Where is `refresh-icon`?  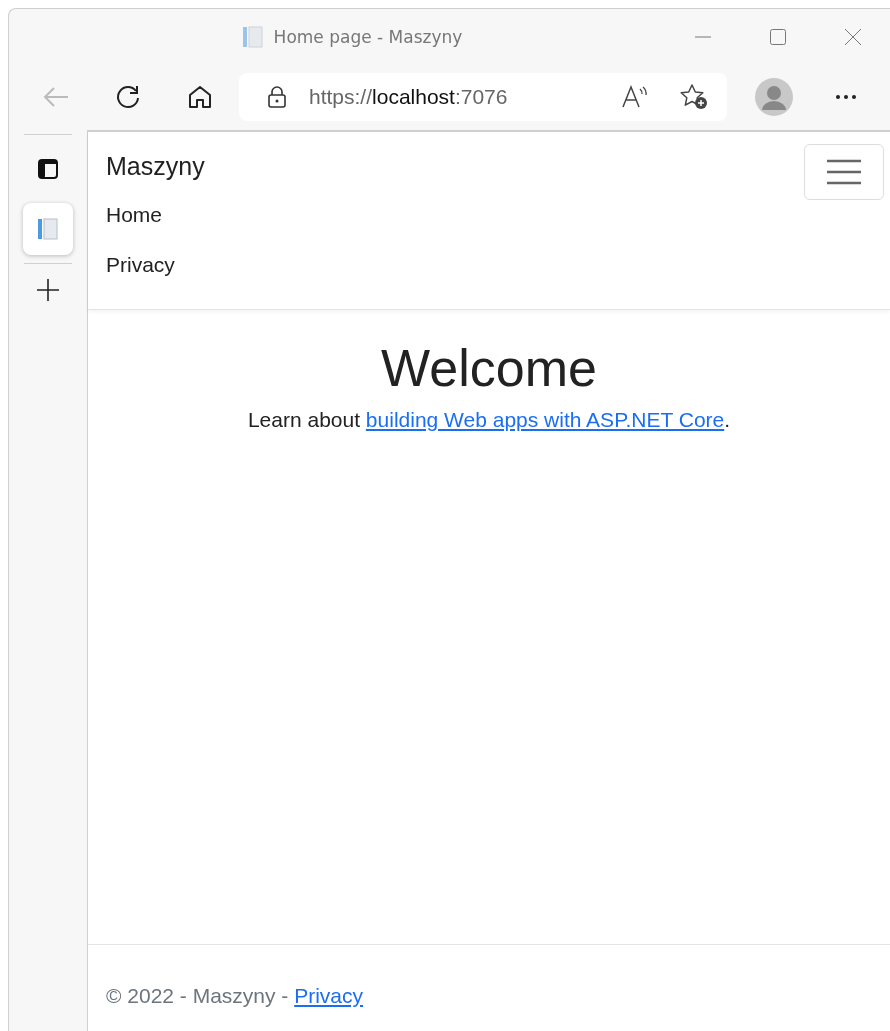
refresh-icon is located at coordinates (128, 97).